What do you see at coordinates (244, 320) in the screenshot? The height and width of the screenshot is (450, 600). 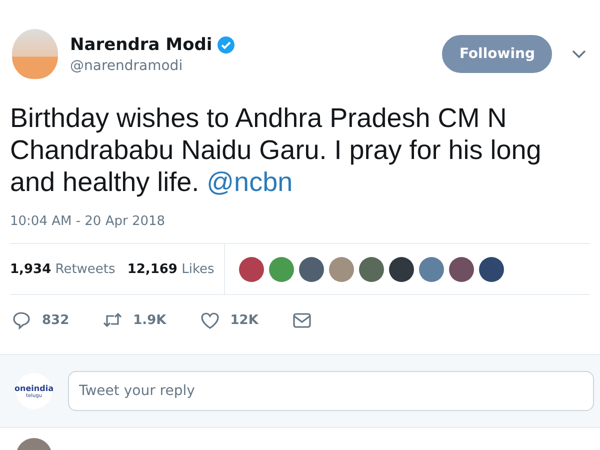 I see `action-count: 12K` at bounding box center [244, 320].